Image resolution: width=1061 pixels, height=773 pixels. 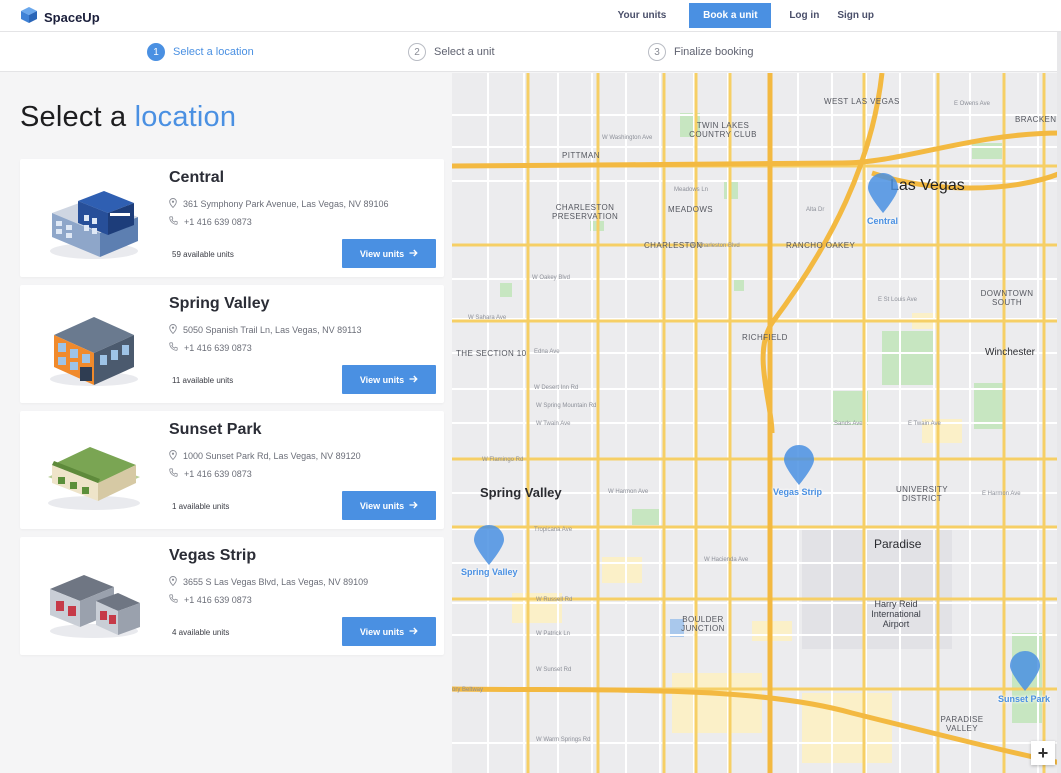 I want to click on street-label: W Sahara Ave, so click(x=487, y=318).